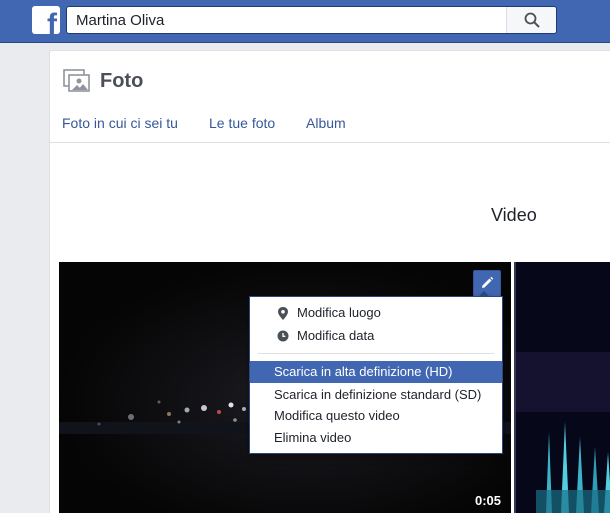  Describe the element at coordinates (76, 80) in the screenshot. I see `photos-icon` at that location.